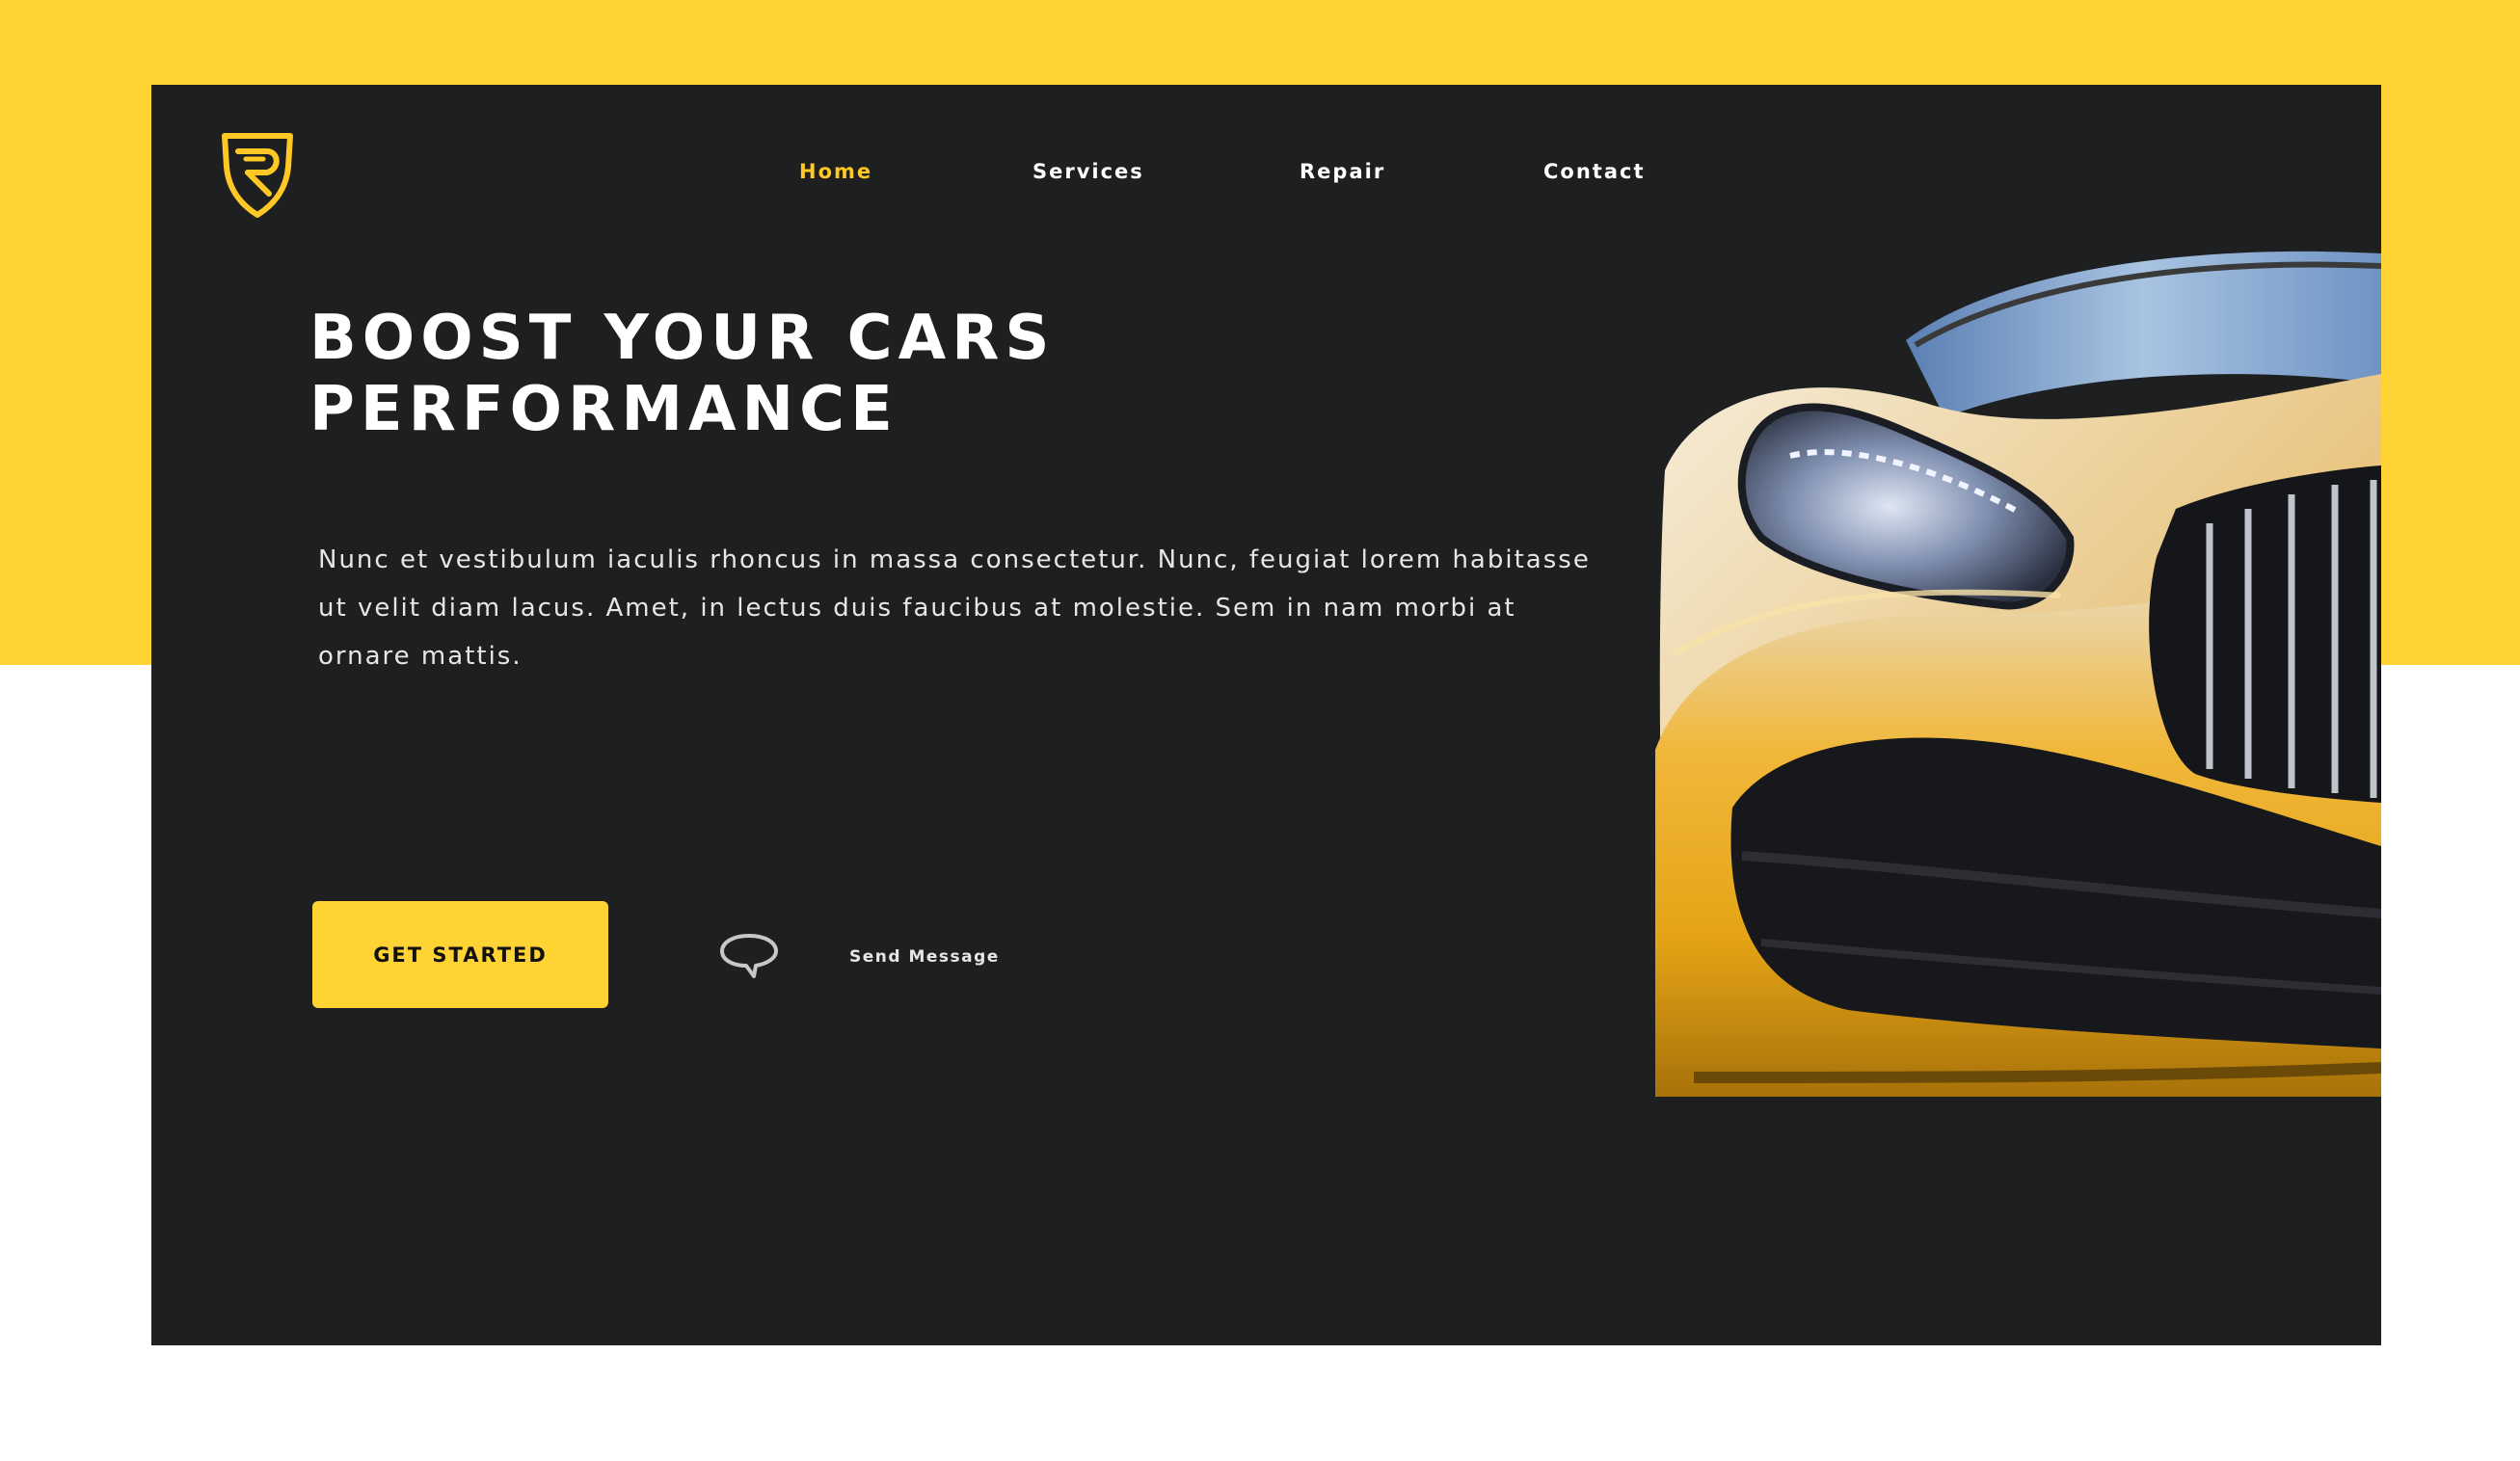 This screenshot has height=1461, width=2520. What do you see at coordinates (460, 954) in the screenshot?
I see `get-started-button: GET STARTED` at bounding box center [460, 954].